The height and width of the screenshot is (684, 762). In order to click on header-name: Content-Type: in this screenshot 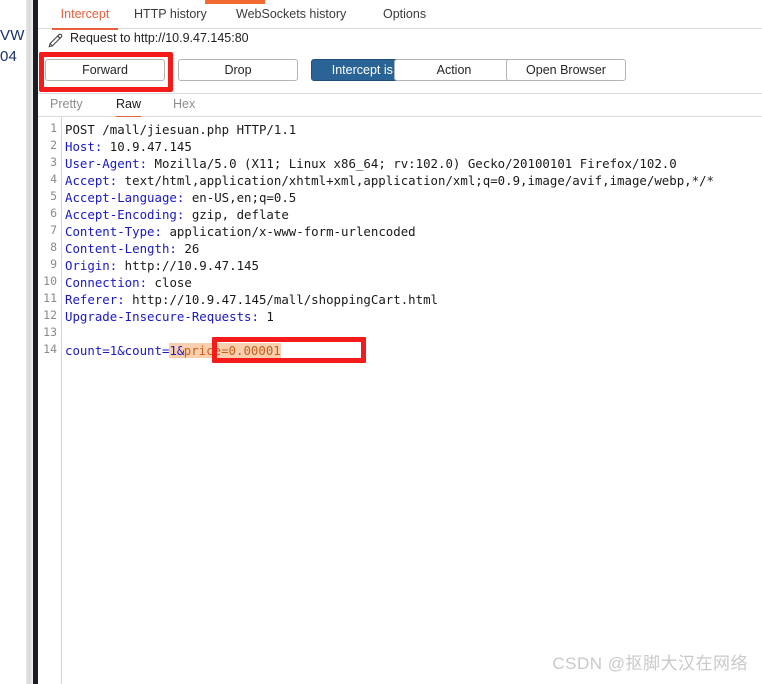, I will do `click(113, 231)`.